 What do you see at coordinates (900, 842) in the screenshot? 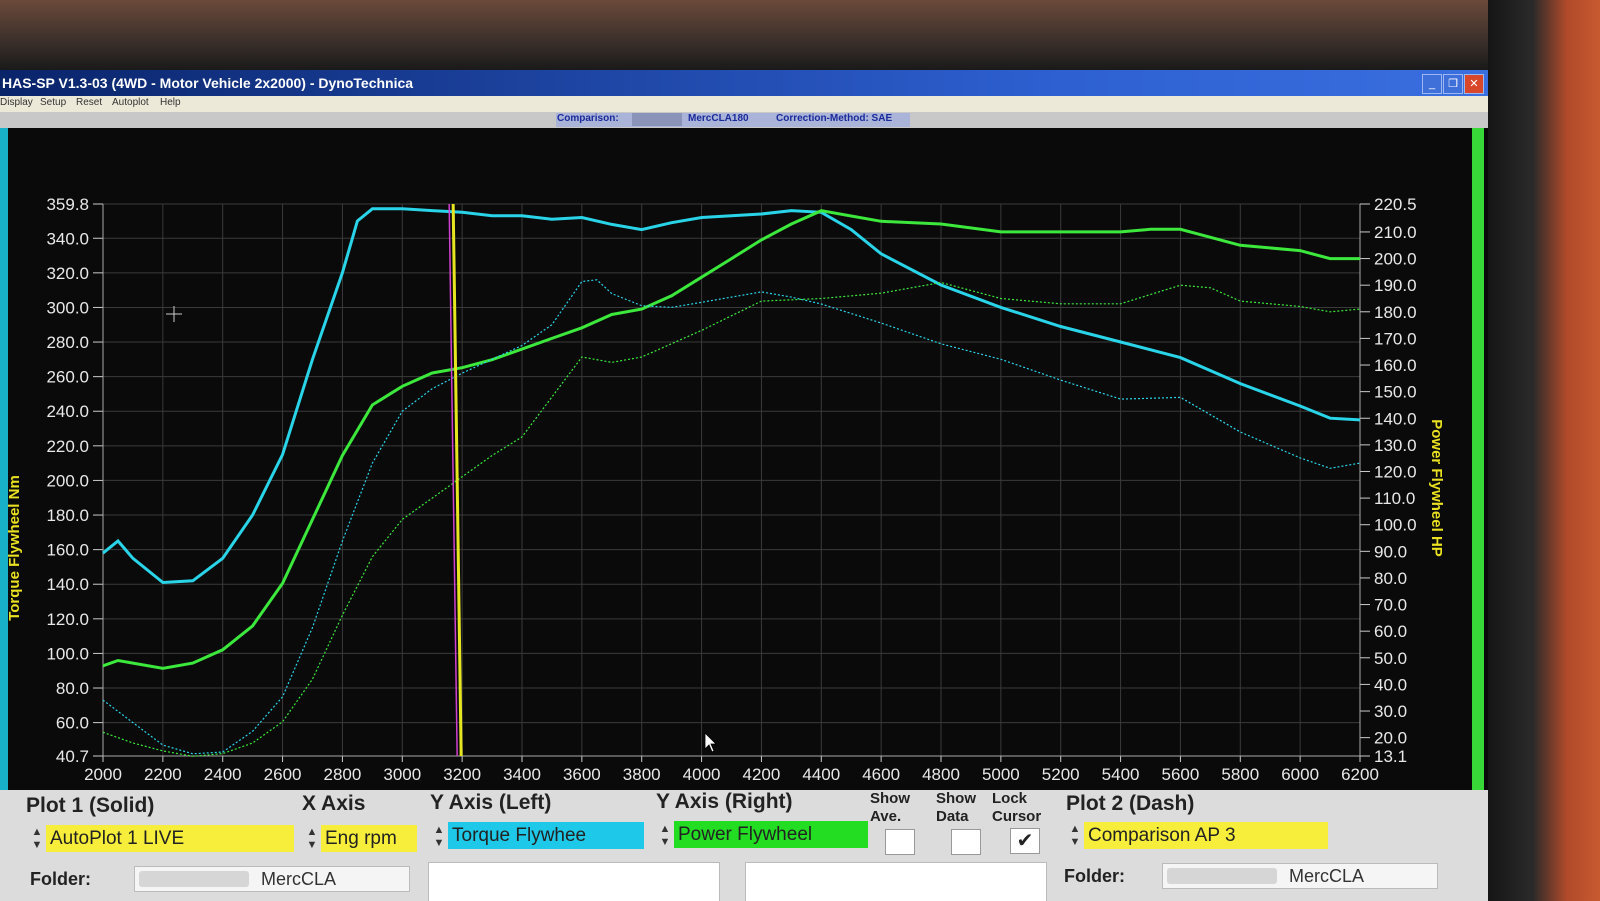
I see `show-ave-checkbox` at bounding box center [900, 842].